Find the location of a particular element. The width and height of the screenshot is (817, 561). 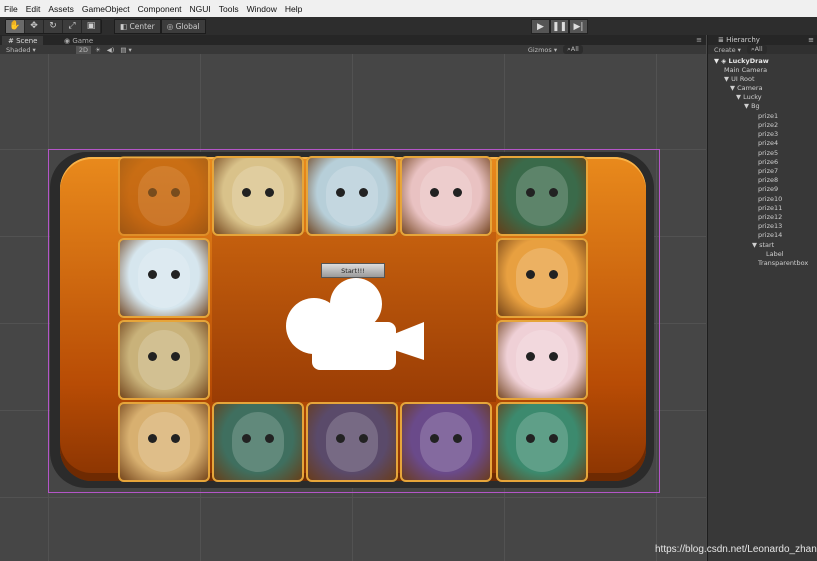

watermark: https://blog.csdn.net/Leonardo_zhang is located at coordinates (736, 549).